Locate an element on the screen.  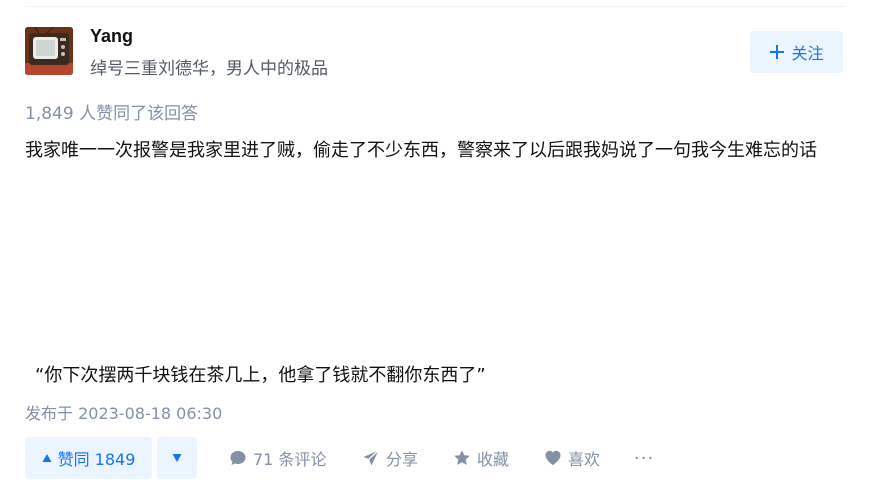
like-label: 喜欢 is located at coordinates (584, 459).